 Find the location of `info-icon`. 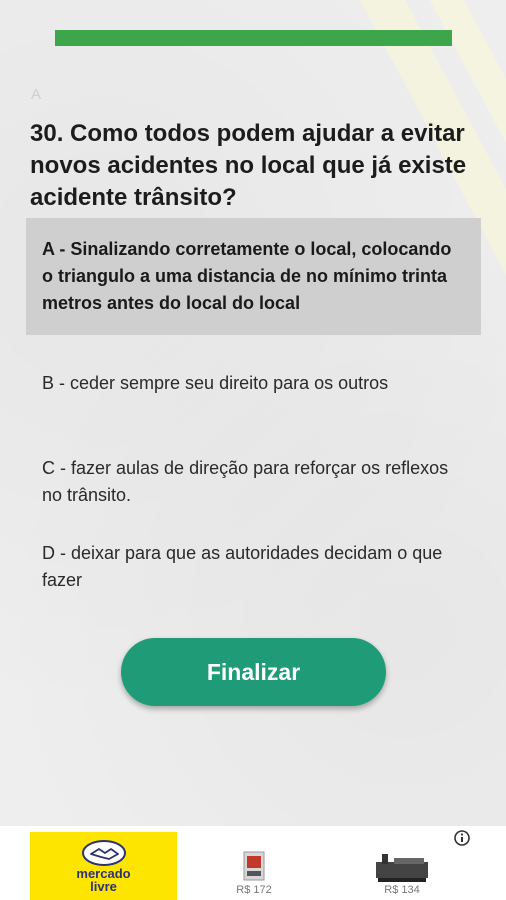

info-icon is located at coordinates (462, 838).